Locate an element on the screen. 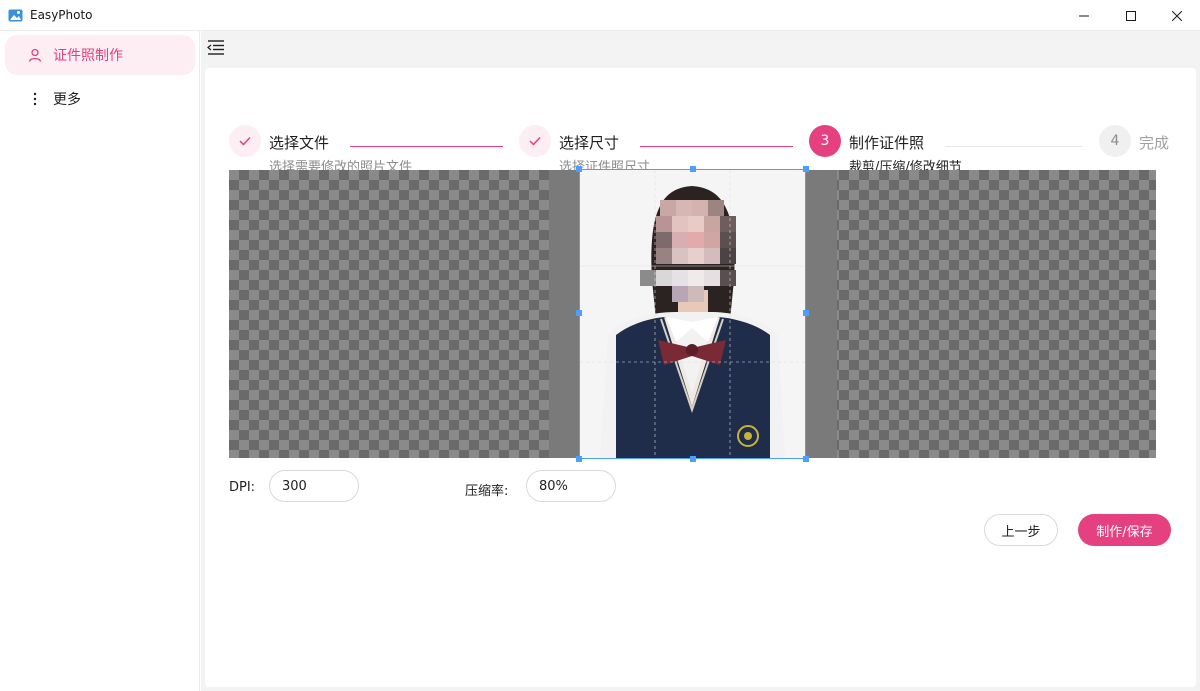 The width and height of the screenshot is (1200, 691). sidebar-item-id-photo: 证件照制作 is located at coordinates (100, 55).